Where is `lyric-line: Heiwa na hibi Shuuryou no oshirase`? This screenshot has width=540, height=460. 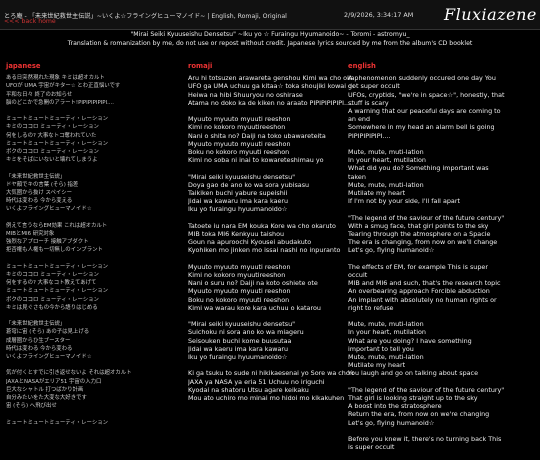
lyric-line: Heiwa na hibi Shuuryou no oshirase is located at coordinates (245, 94).